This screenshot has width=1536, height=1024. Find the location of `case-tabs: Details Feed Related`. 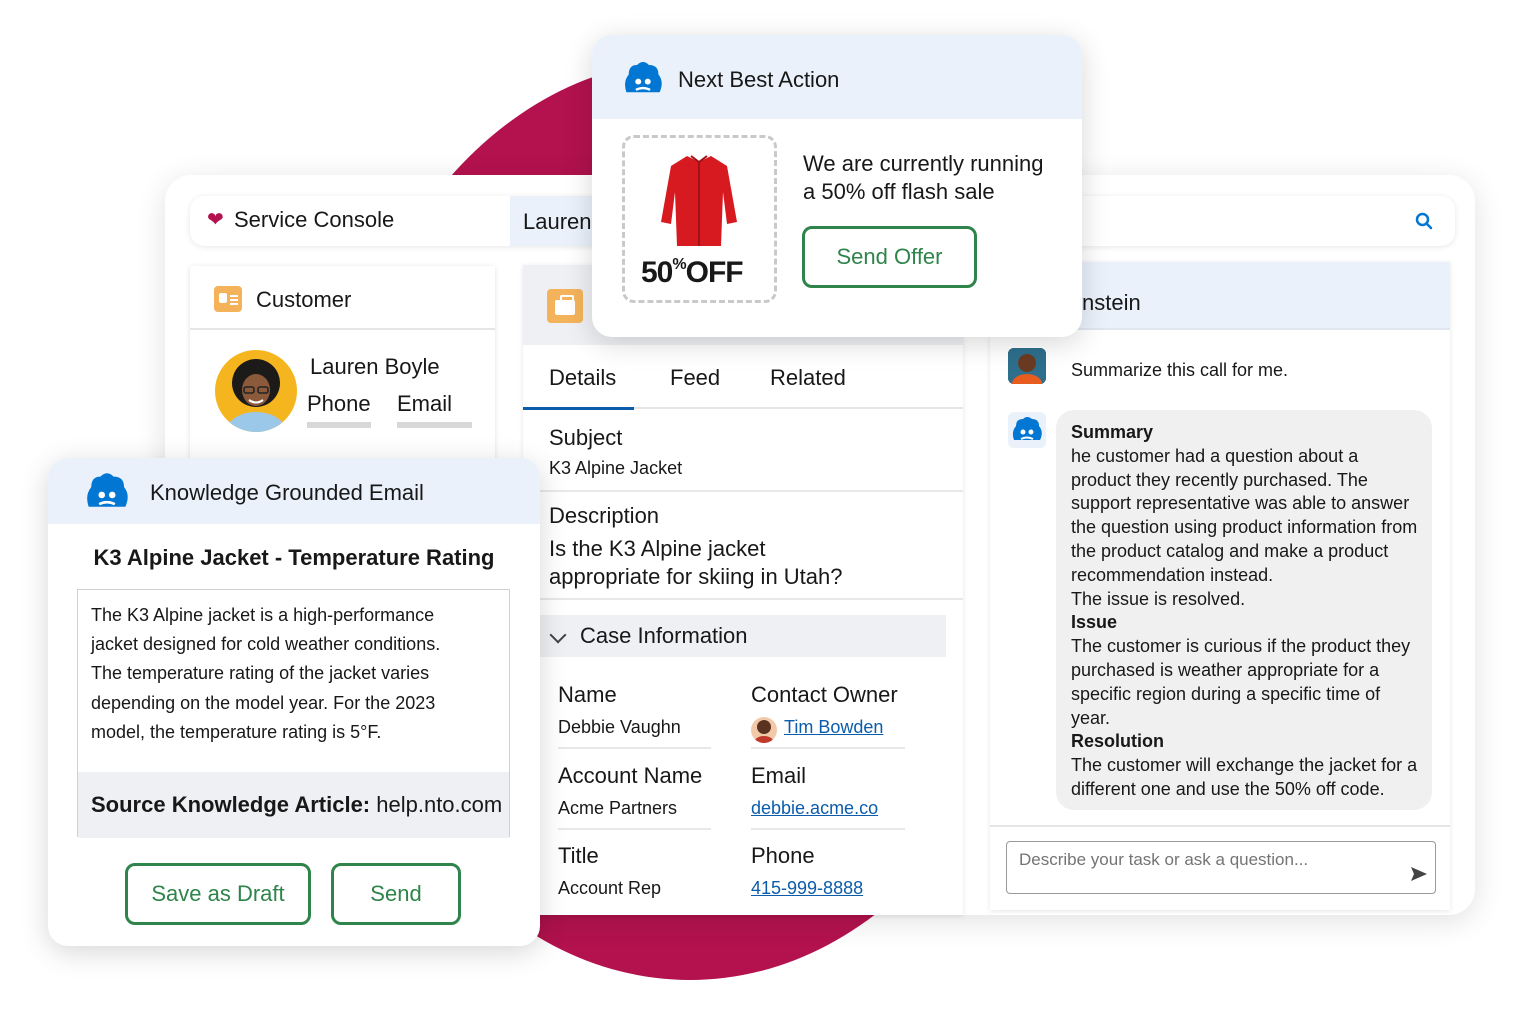

case-tabs: Details Feed Related is located at coordinates (743, 377).